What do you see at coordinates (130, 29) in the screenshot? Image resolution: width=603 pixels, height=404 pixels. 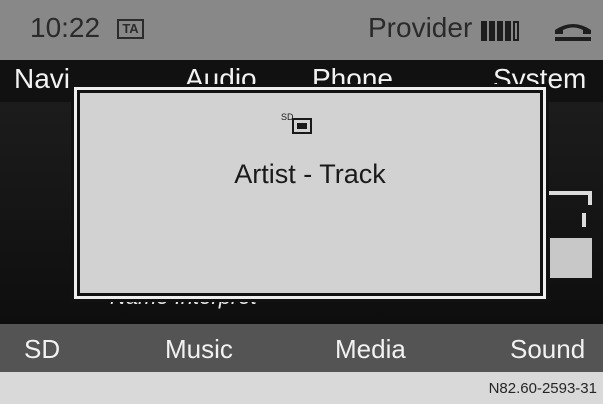 I see `traffic-announcement-badge: TA` at bounding box center [130, 29].